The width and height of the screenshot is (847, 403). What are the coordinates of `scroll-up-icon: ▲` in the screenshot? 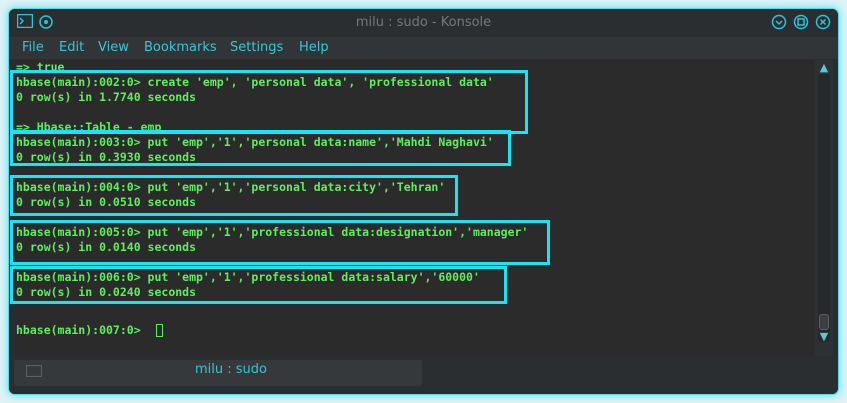 It's located at (824, 67).